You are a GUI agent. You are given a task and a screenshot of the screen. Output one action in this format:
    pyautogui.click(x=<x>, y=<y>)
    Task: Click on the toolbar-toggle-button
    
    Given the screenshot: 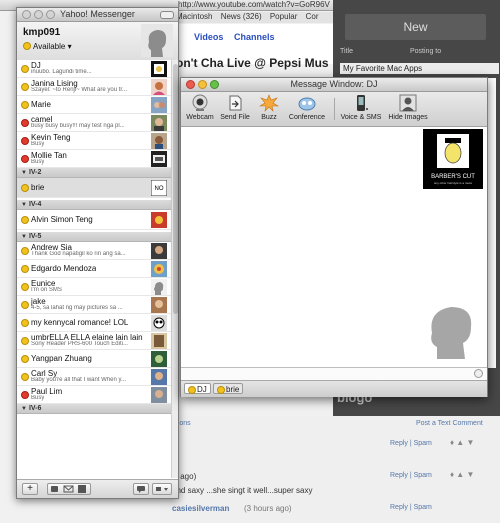 What is the action you would take?
    pyautogui.click(x=167, y=15)
    